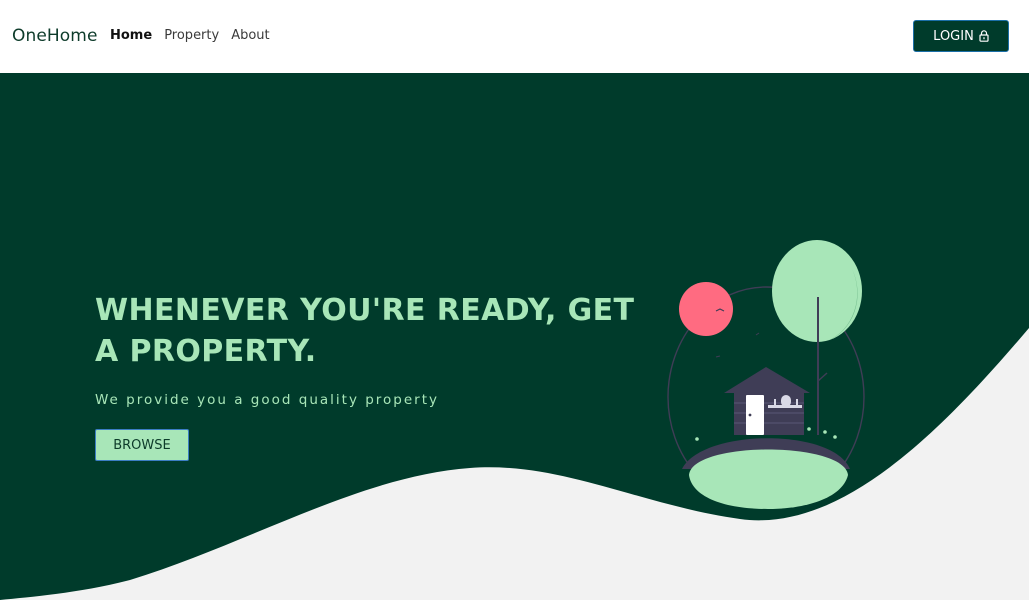 Image resolution: width=1029 pixels, height=600 pixels. What do you see at coordinates (984, 36) in the screenshot?
I see `lock-icon` at bounding box center [984, 36].